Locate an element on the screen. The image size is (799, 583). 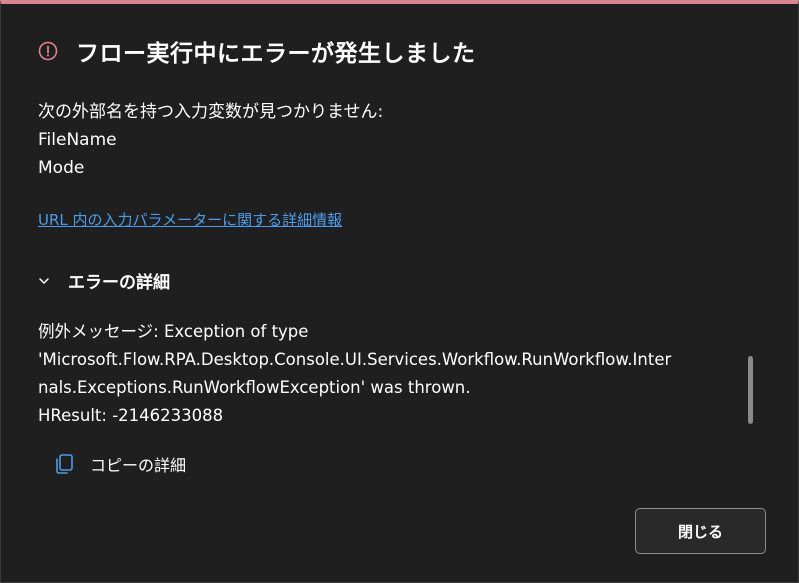
copy-details-label: コピーの詳細 is located at coordinates (138, 465).